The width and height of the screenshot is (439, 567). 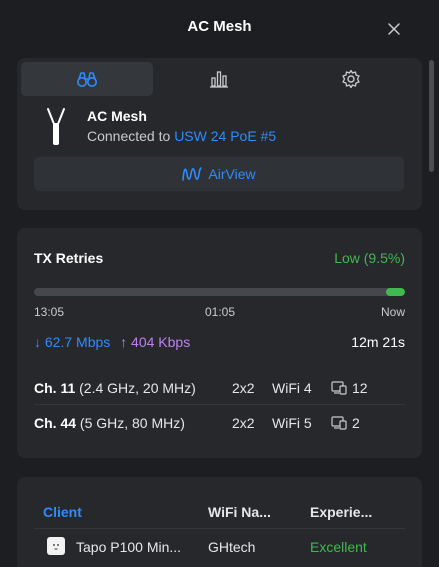 What do you see at coordinates (225, 136) in the screenshot?
I see `uplink-link: USW 24 PoE #5` at bounding box center [225, 136].